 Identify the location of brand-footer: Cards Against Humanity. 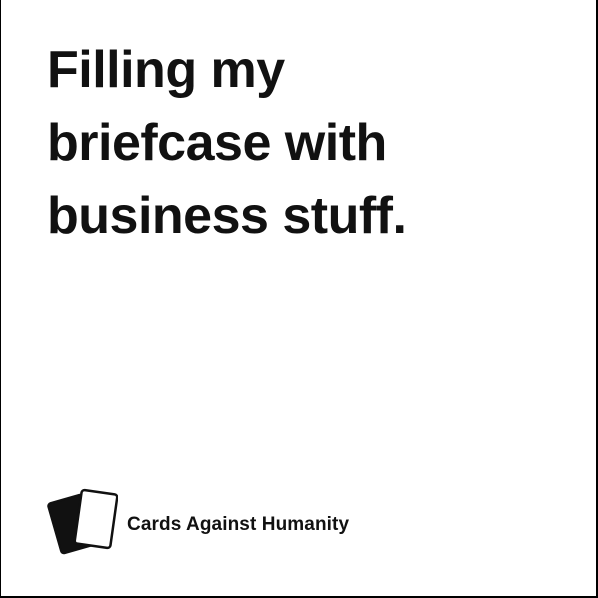
(197, 524).